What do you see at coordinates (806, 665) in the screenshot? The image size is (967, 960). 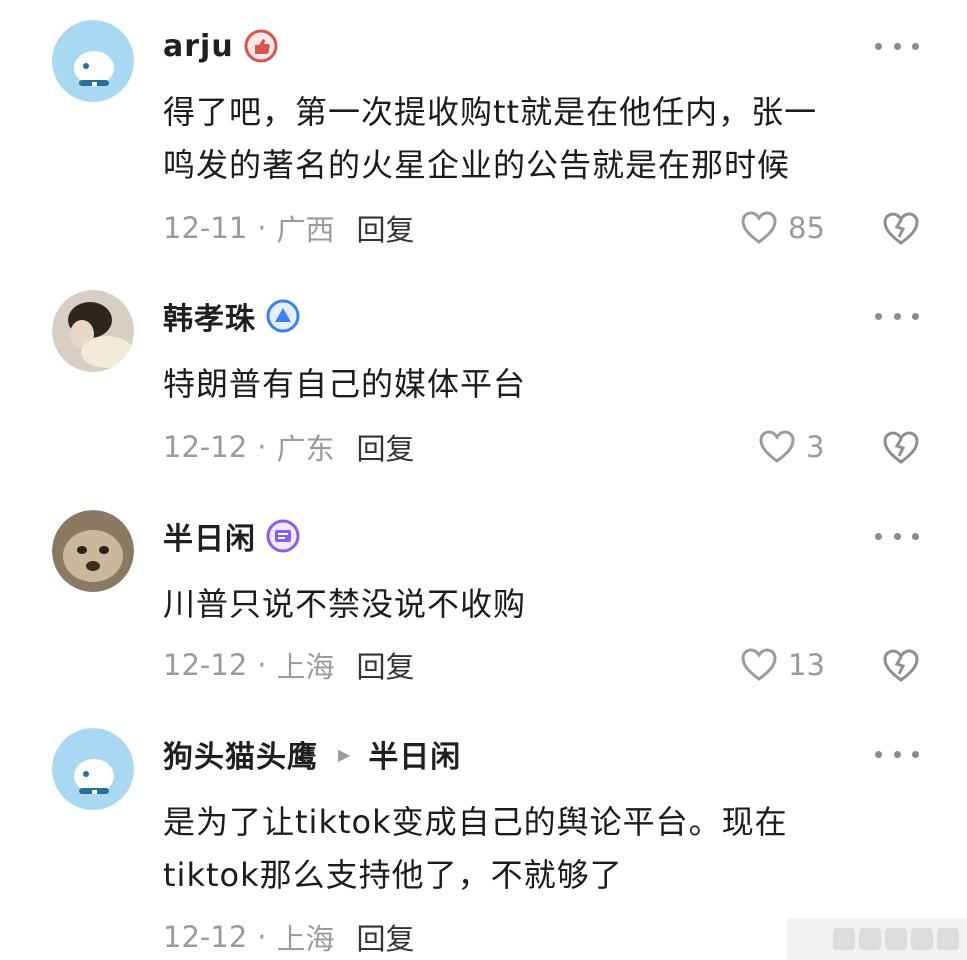 I see `like-count: 13` at bounding box center [806, 665].